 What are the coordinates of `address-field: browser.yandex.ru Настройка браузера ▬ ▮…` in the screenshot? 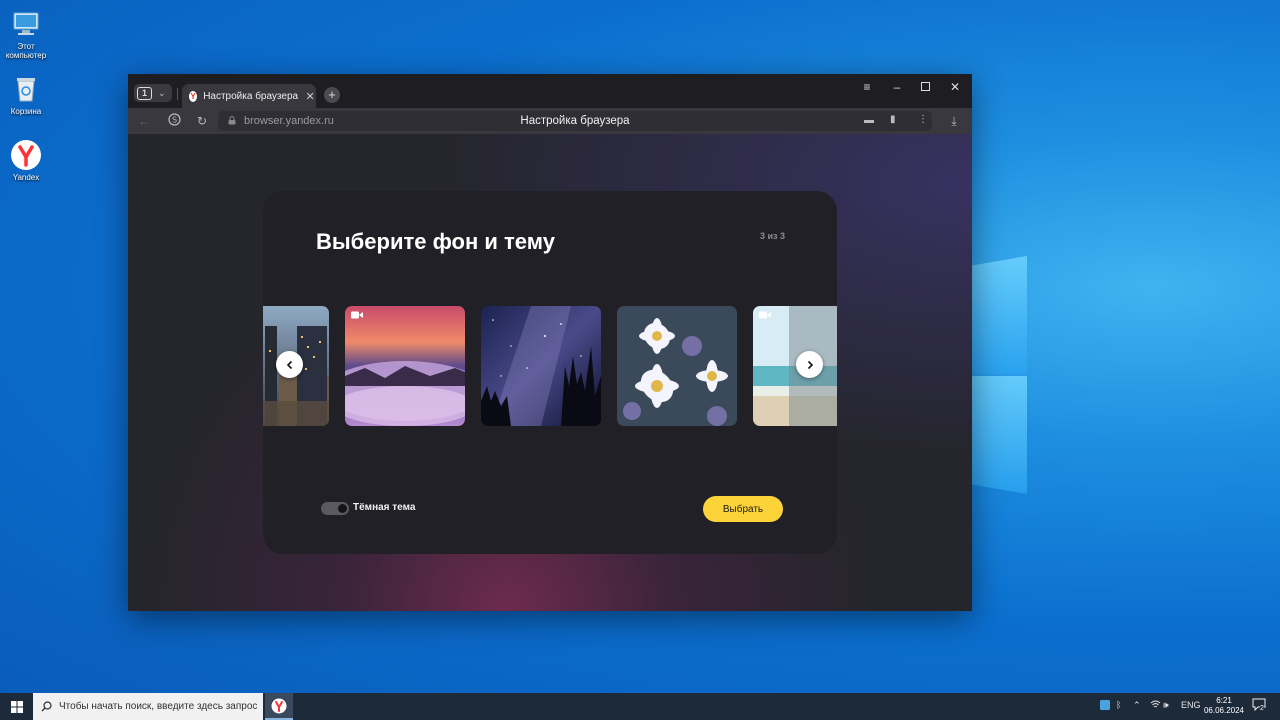 It's located at (575, 121).